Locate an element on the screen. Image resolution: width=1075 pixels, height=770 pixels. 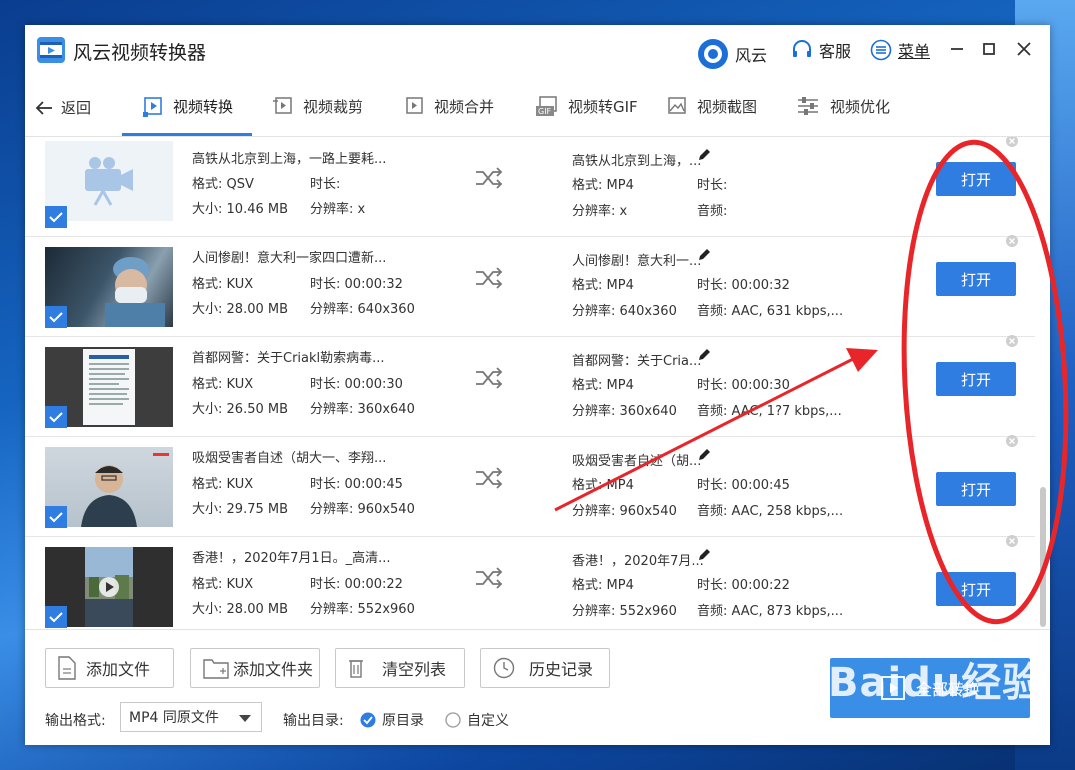
source-resolution: 分辨率: 640x360 is located at coordinates (362, 309).